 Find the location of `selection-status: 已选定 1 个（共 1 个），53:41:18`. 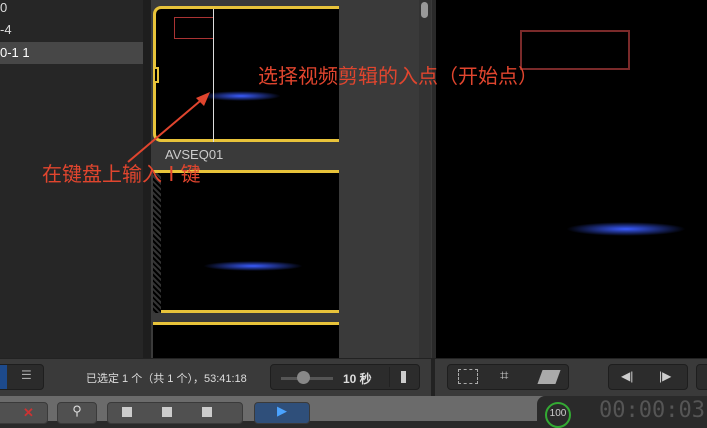

selection-status: 已选定 1 个（共 1 个），53:41:18 is located at coordinates (166, 379).